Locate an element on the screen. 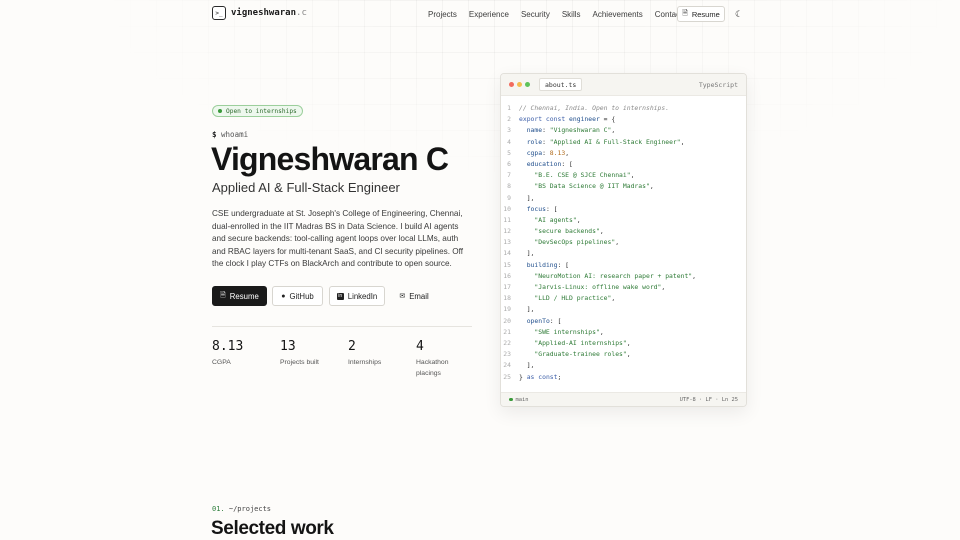 The image size is (960, 540). code-line: 20 openTo: [ is located at coordinates (623, 322).